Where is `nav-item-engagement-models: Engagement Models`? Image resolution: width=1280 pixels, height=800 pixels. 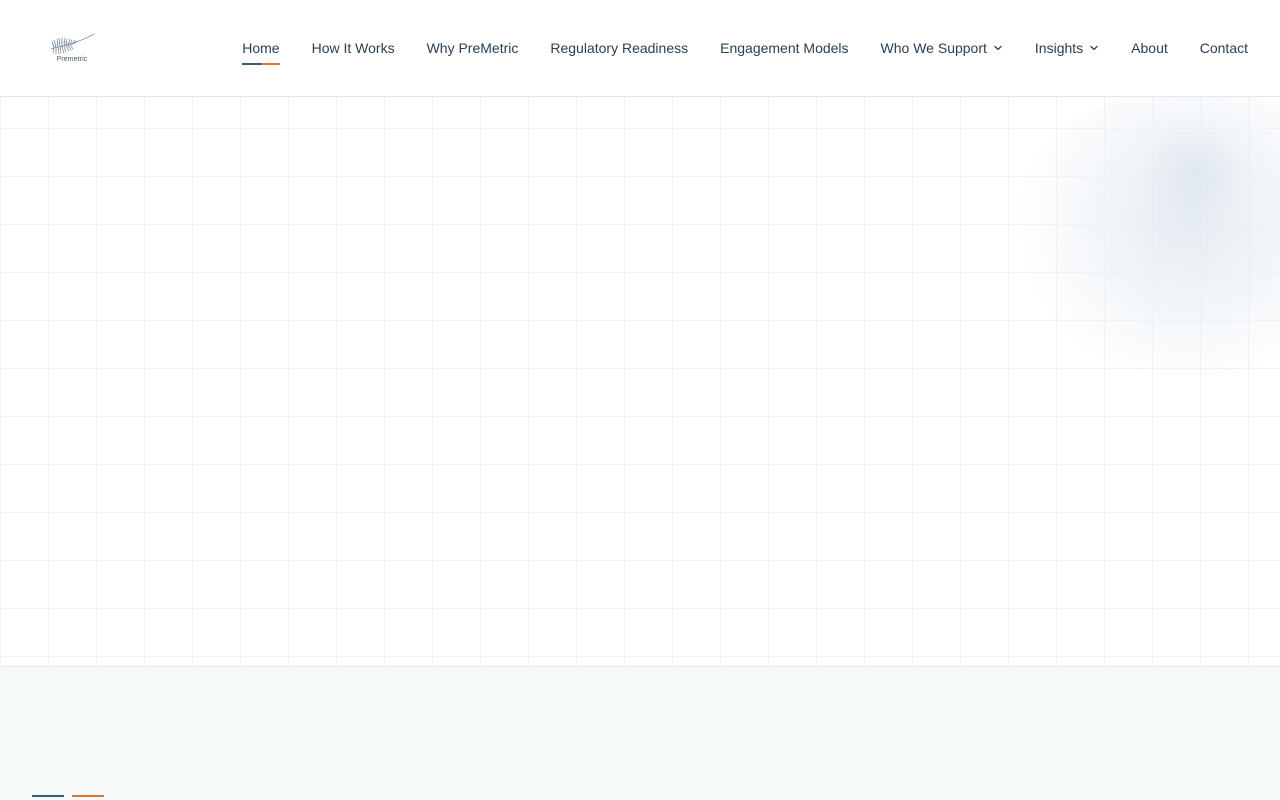 nav-item-engagement-models: Engagement Models is located at coordinates (784, 48).